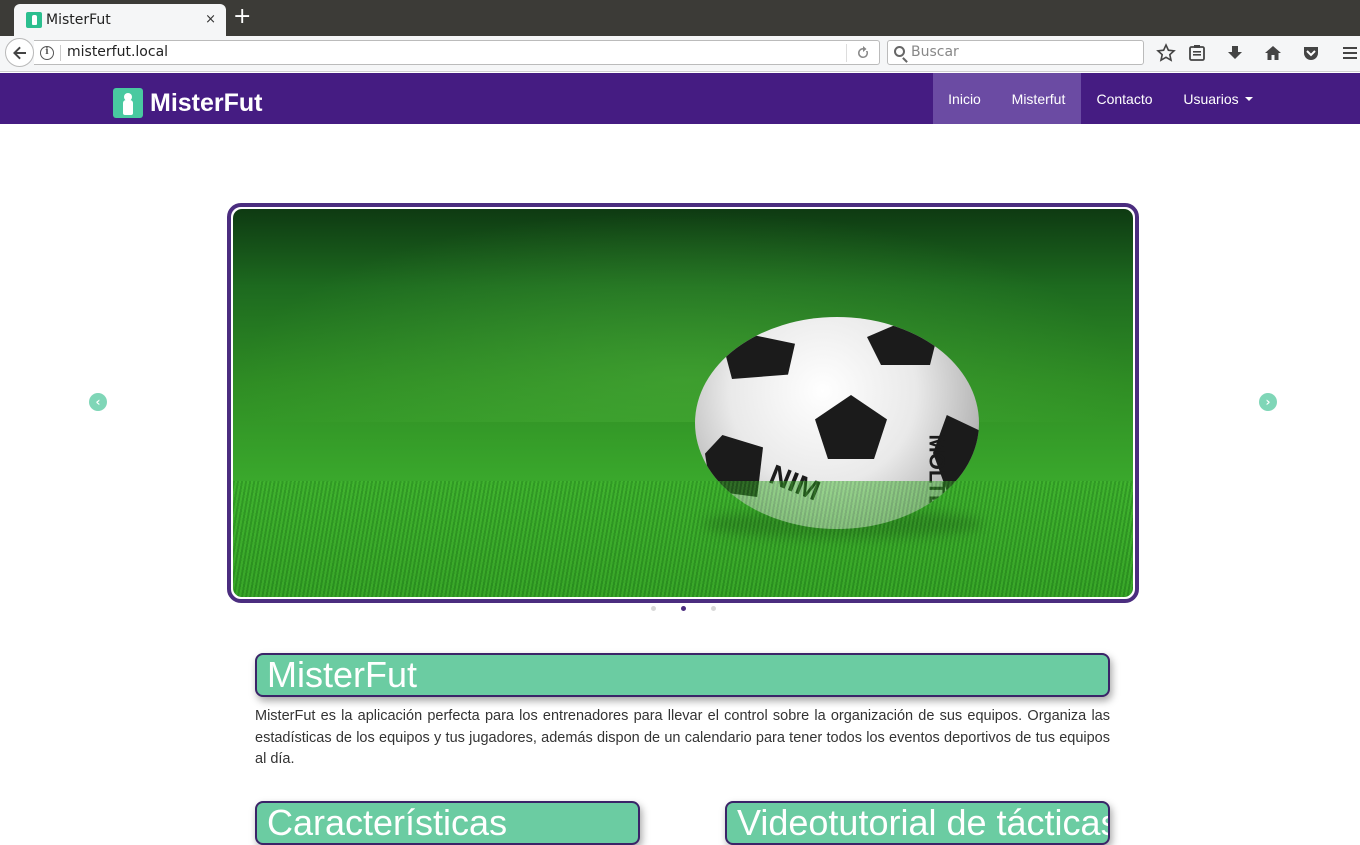 The image size is (1360, 845). I want to click on address-bar: i misterfut.local, so click(457, 52).